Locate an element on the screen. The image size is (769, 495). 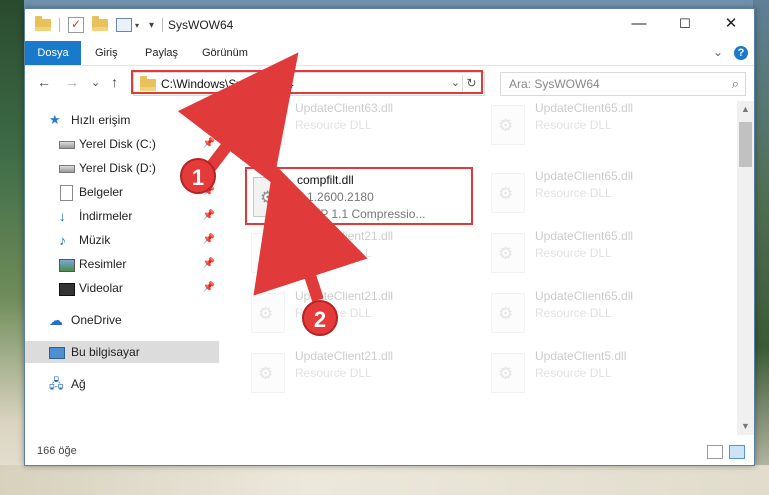
close-button: ✕ is located at coordinates (731, 25).